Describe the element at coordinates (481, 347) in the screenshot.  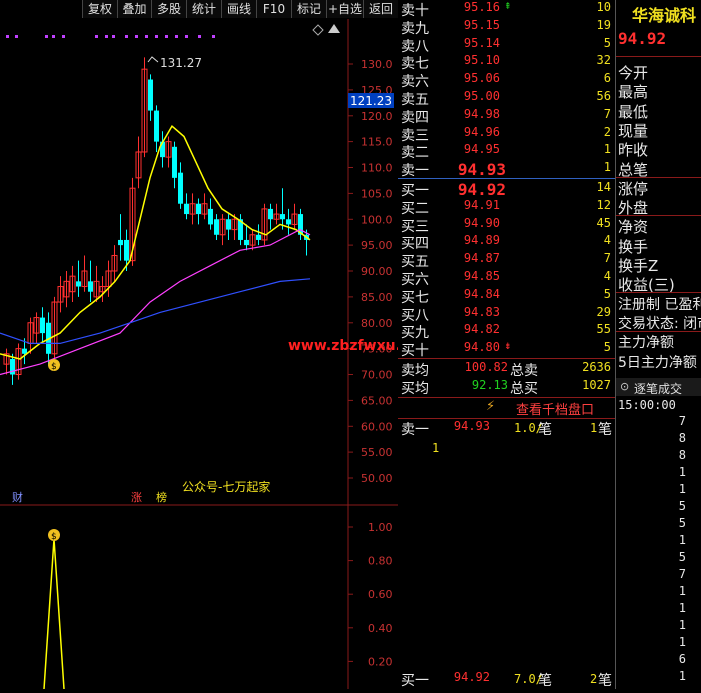
I see `buy-10-price: 94.80` at that location.